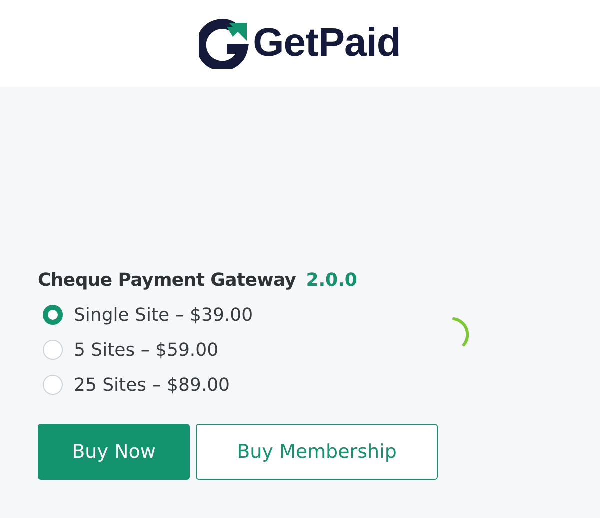 This screenshot has width=600, height=518. What do you see at coordinates (327, 43) in the screenshot?
I see `logo-text: GetPaid` at bounding box center [327, 43].